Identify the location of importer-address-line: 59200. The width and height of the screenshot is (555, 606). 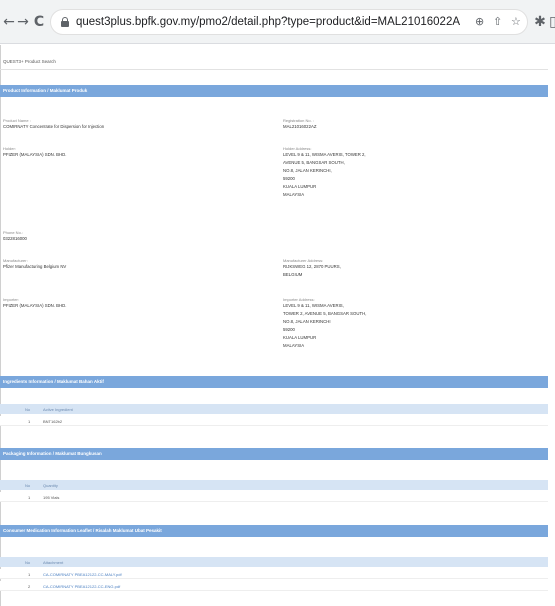
(289, 329).